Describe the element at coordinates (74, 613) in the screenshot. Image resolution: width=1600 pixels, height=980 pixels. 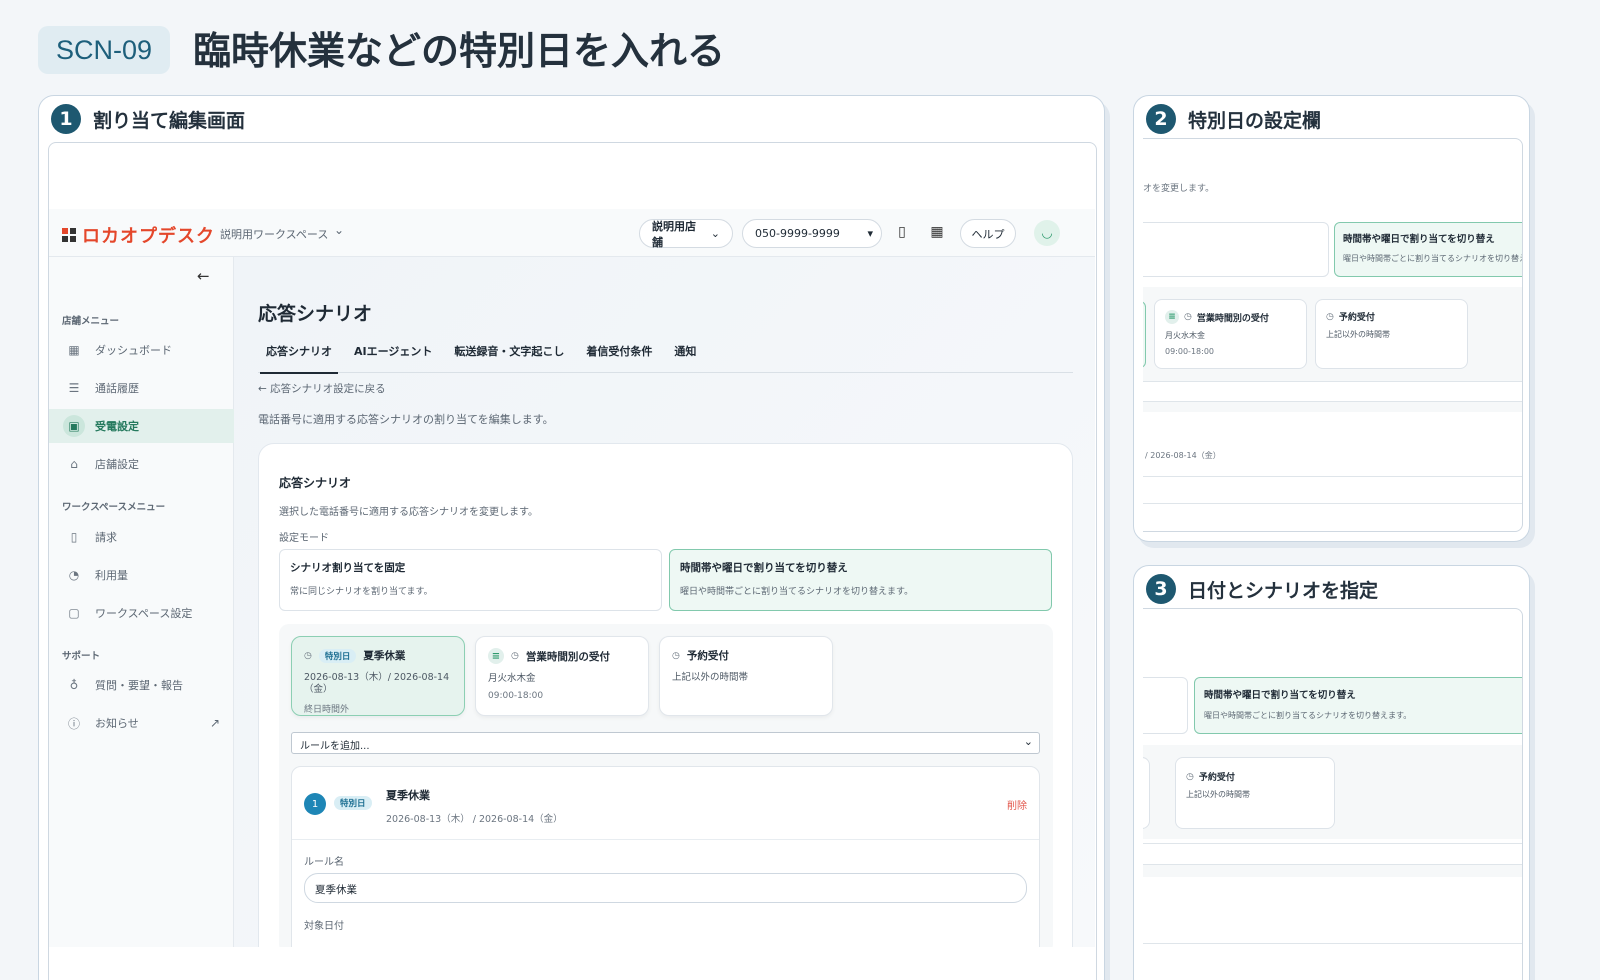
I see `chat-bubble-icon: ▢` at that location.